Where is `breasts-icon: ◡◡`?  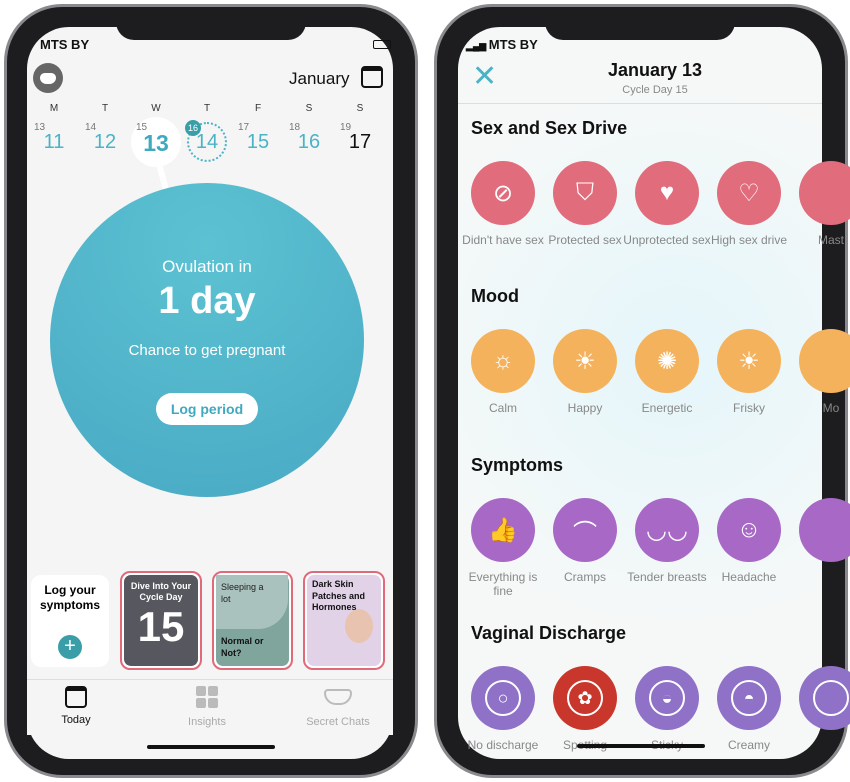
breasts-icon: ◡◡ is located at coordinates (667, 530).